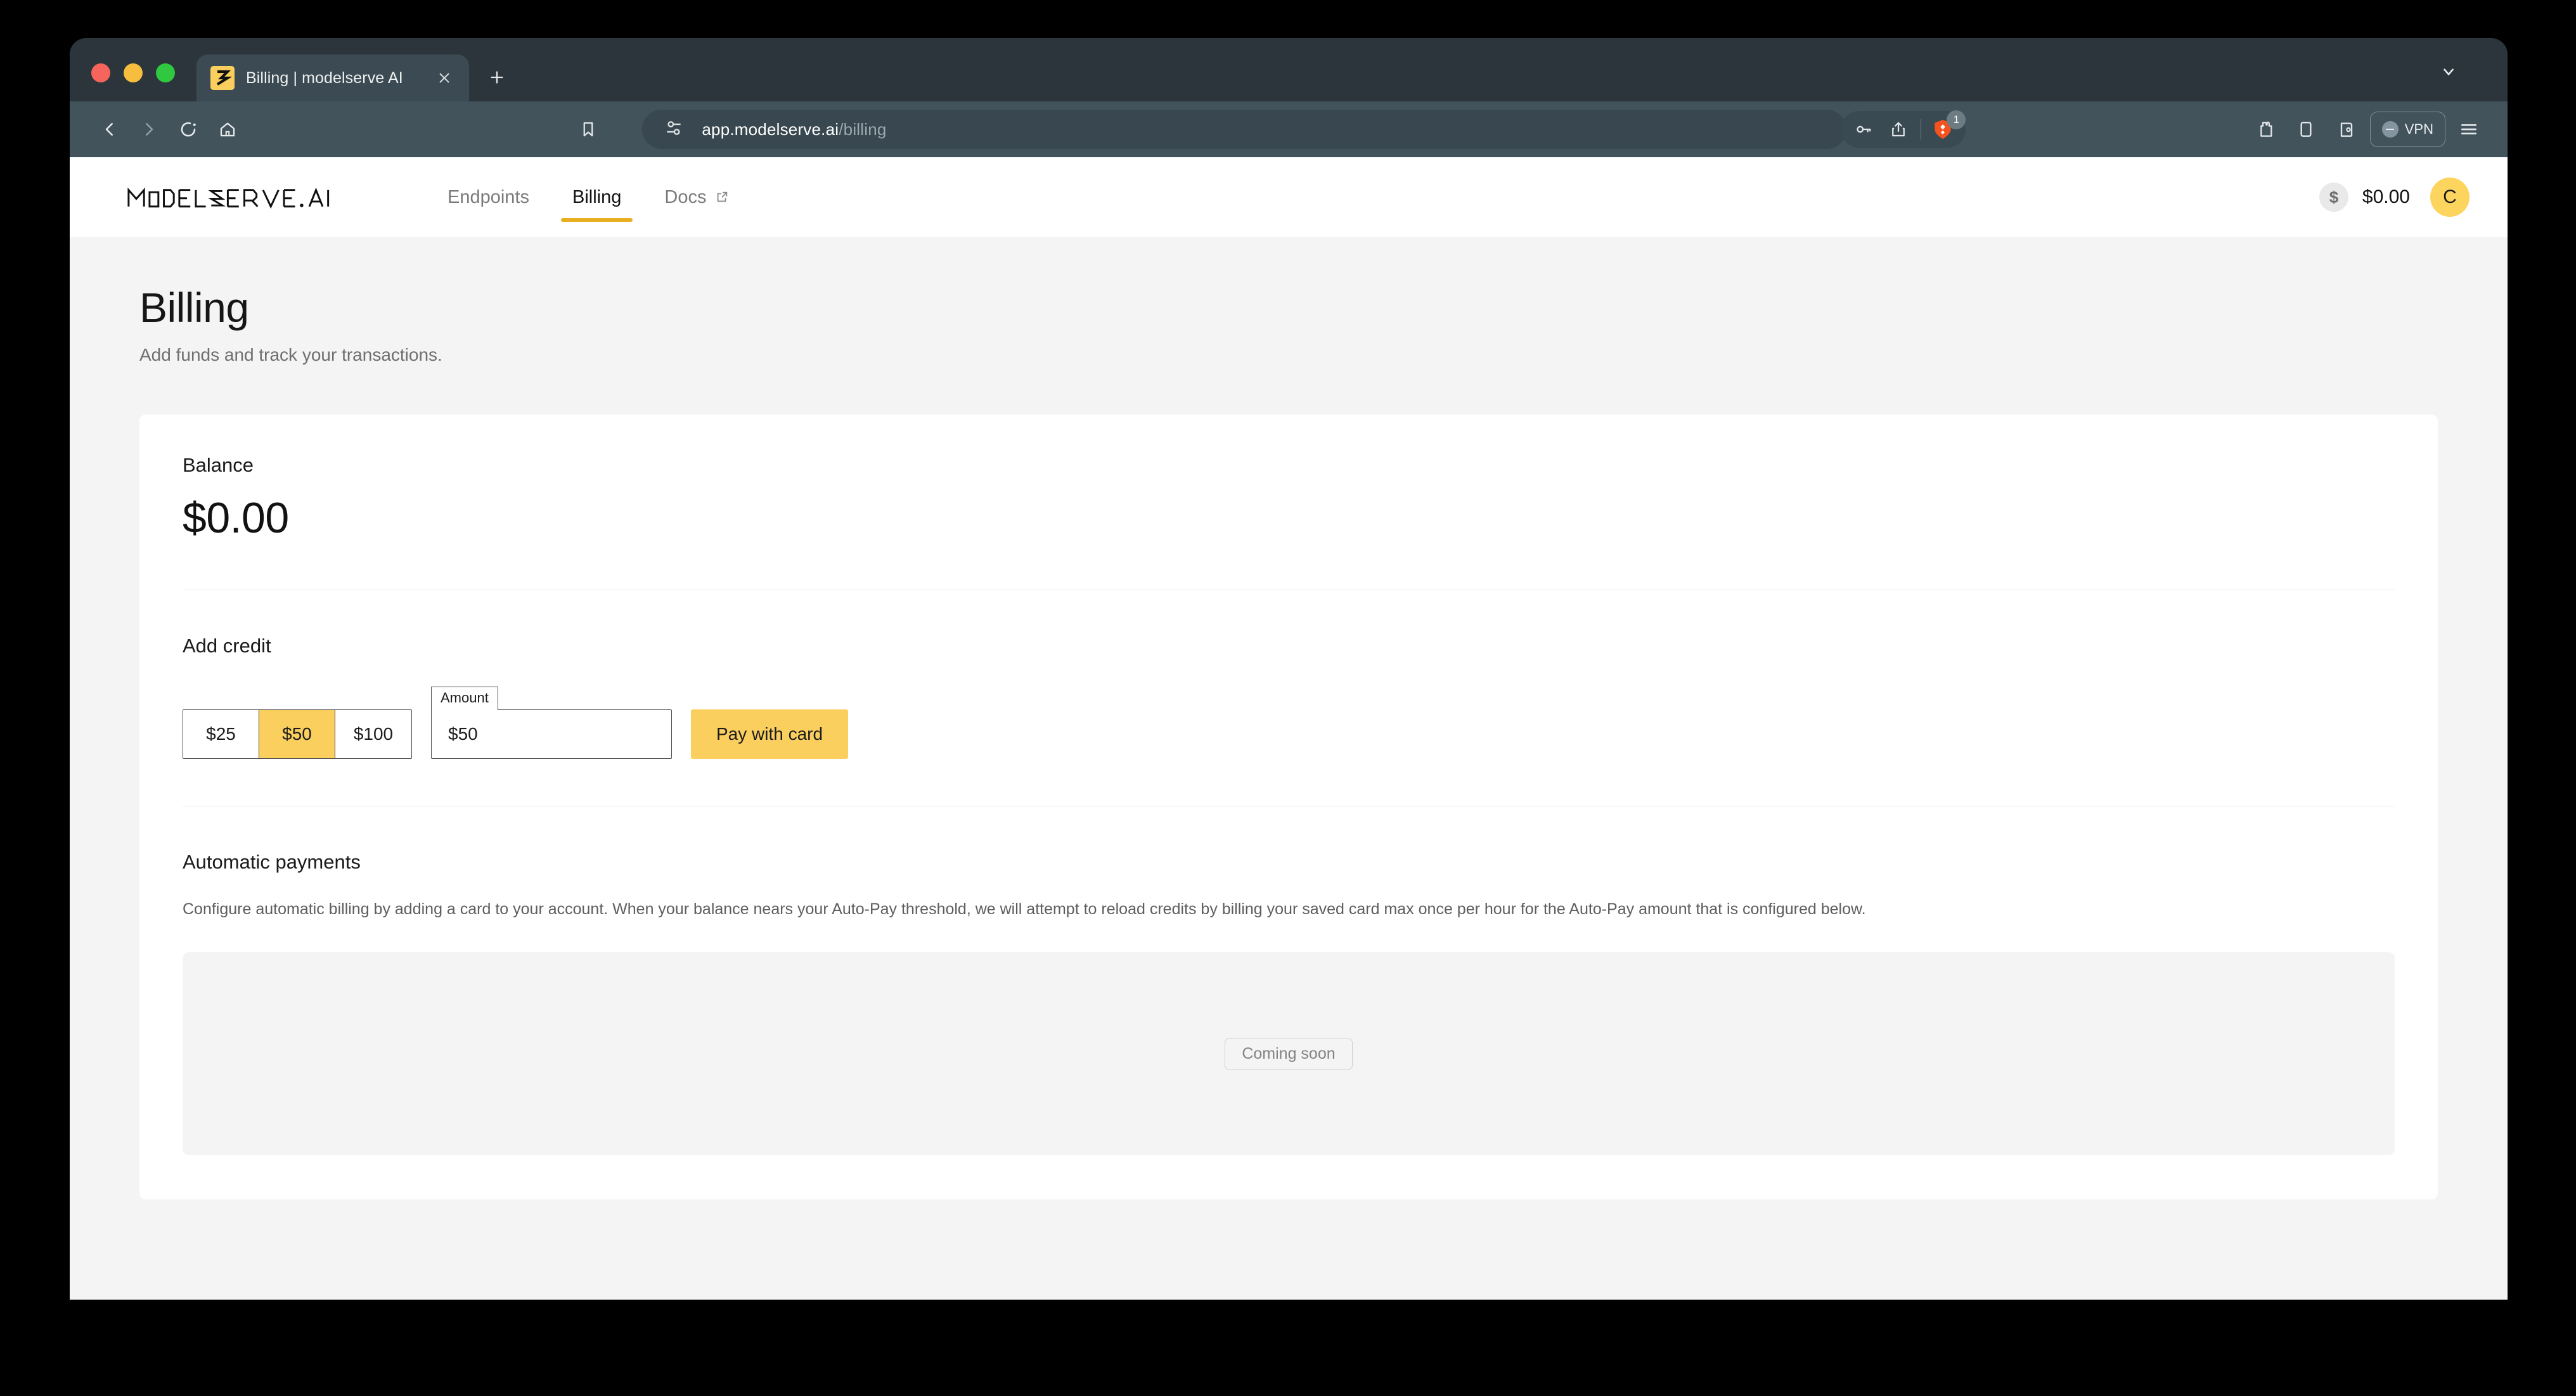 This screenshot has height=1396, width=2576. What do you see at coordinates (165, 72) in the screenshot?
I see `maximize-window-button` at bounding box center [165, 72].